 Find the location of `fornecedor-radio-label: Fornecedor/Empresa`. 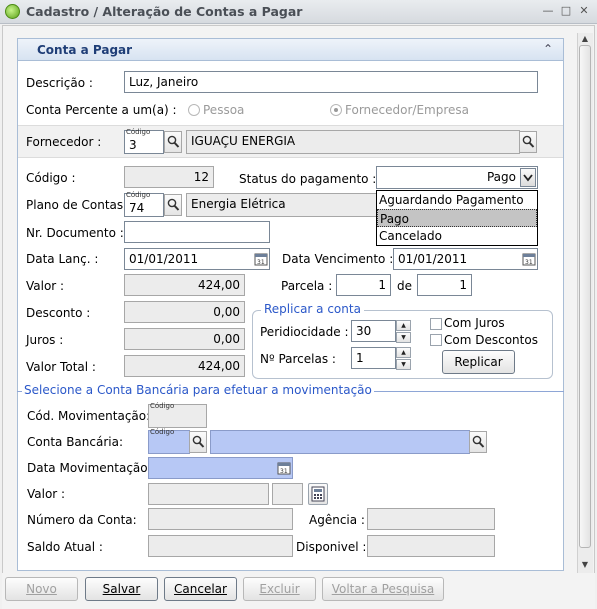

fornecedor-radio-label: Fornecedor/Empresa is located at coordinates (407, 110).